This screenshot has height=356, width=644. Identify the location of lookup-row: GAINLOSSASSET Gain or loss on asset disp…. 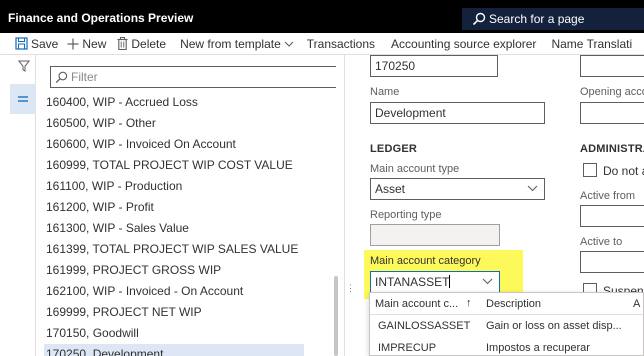
(506, 326).